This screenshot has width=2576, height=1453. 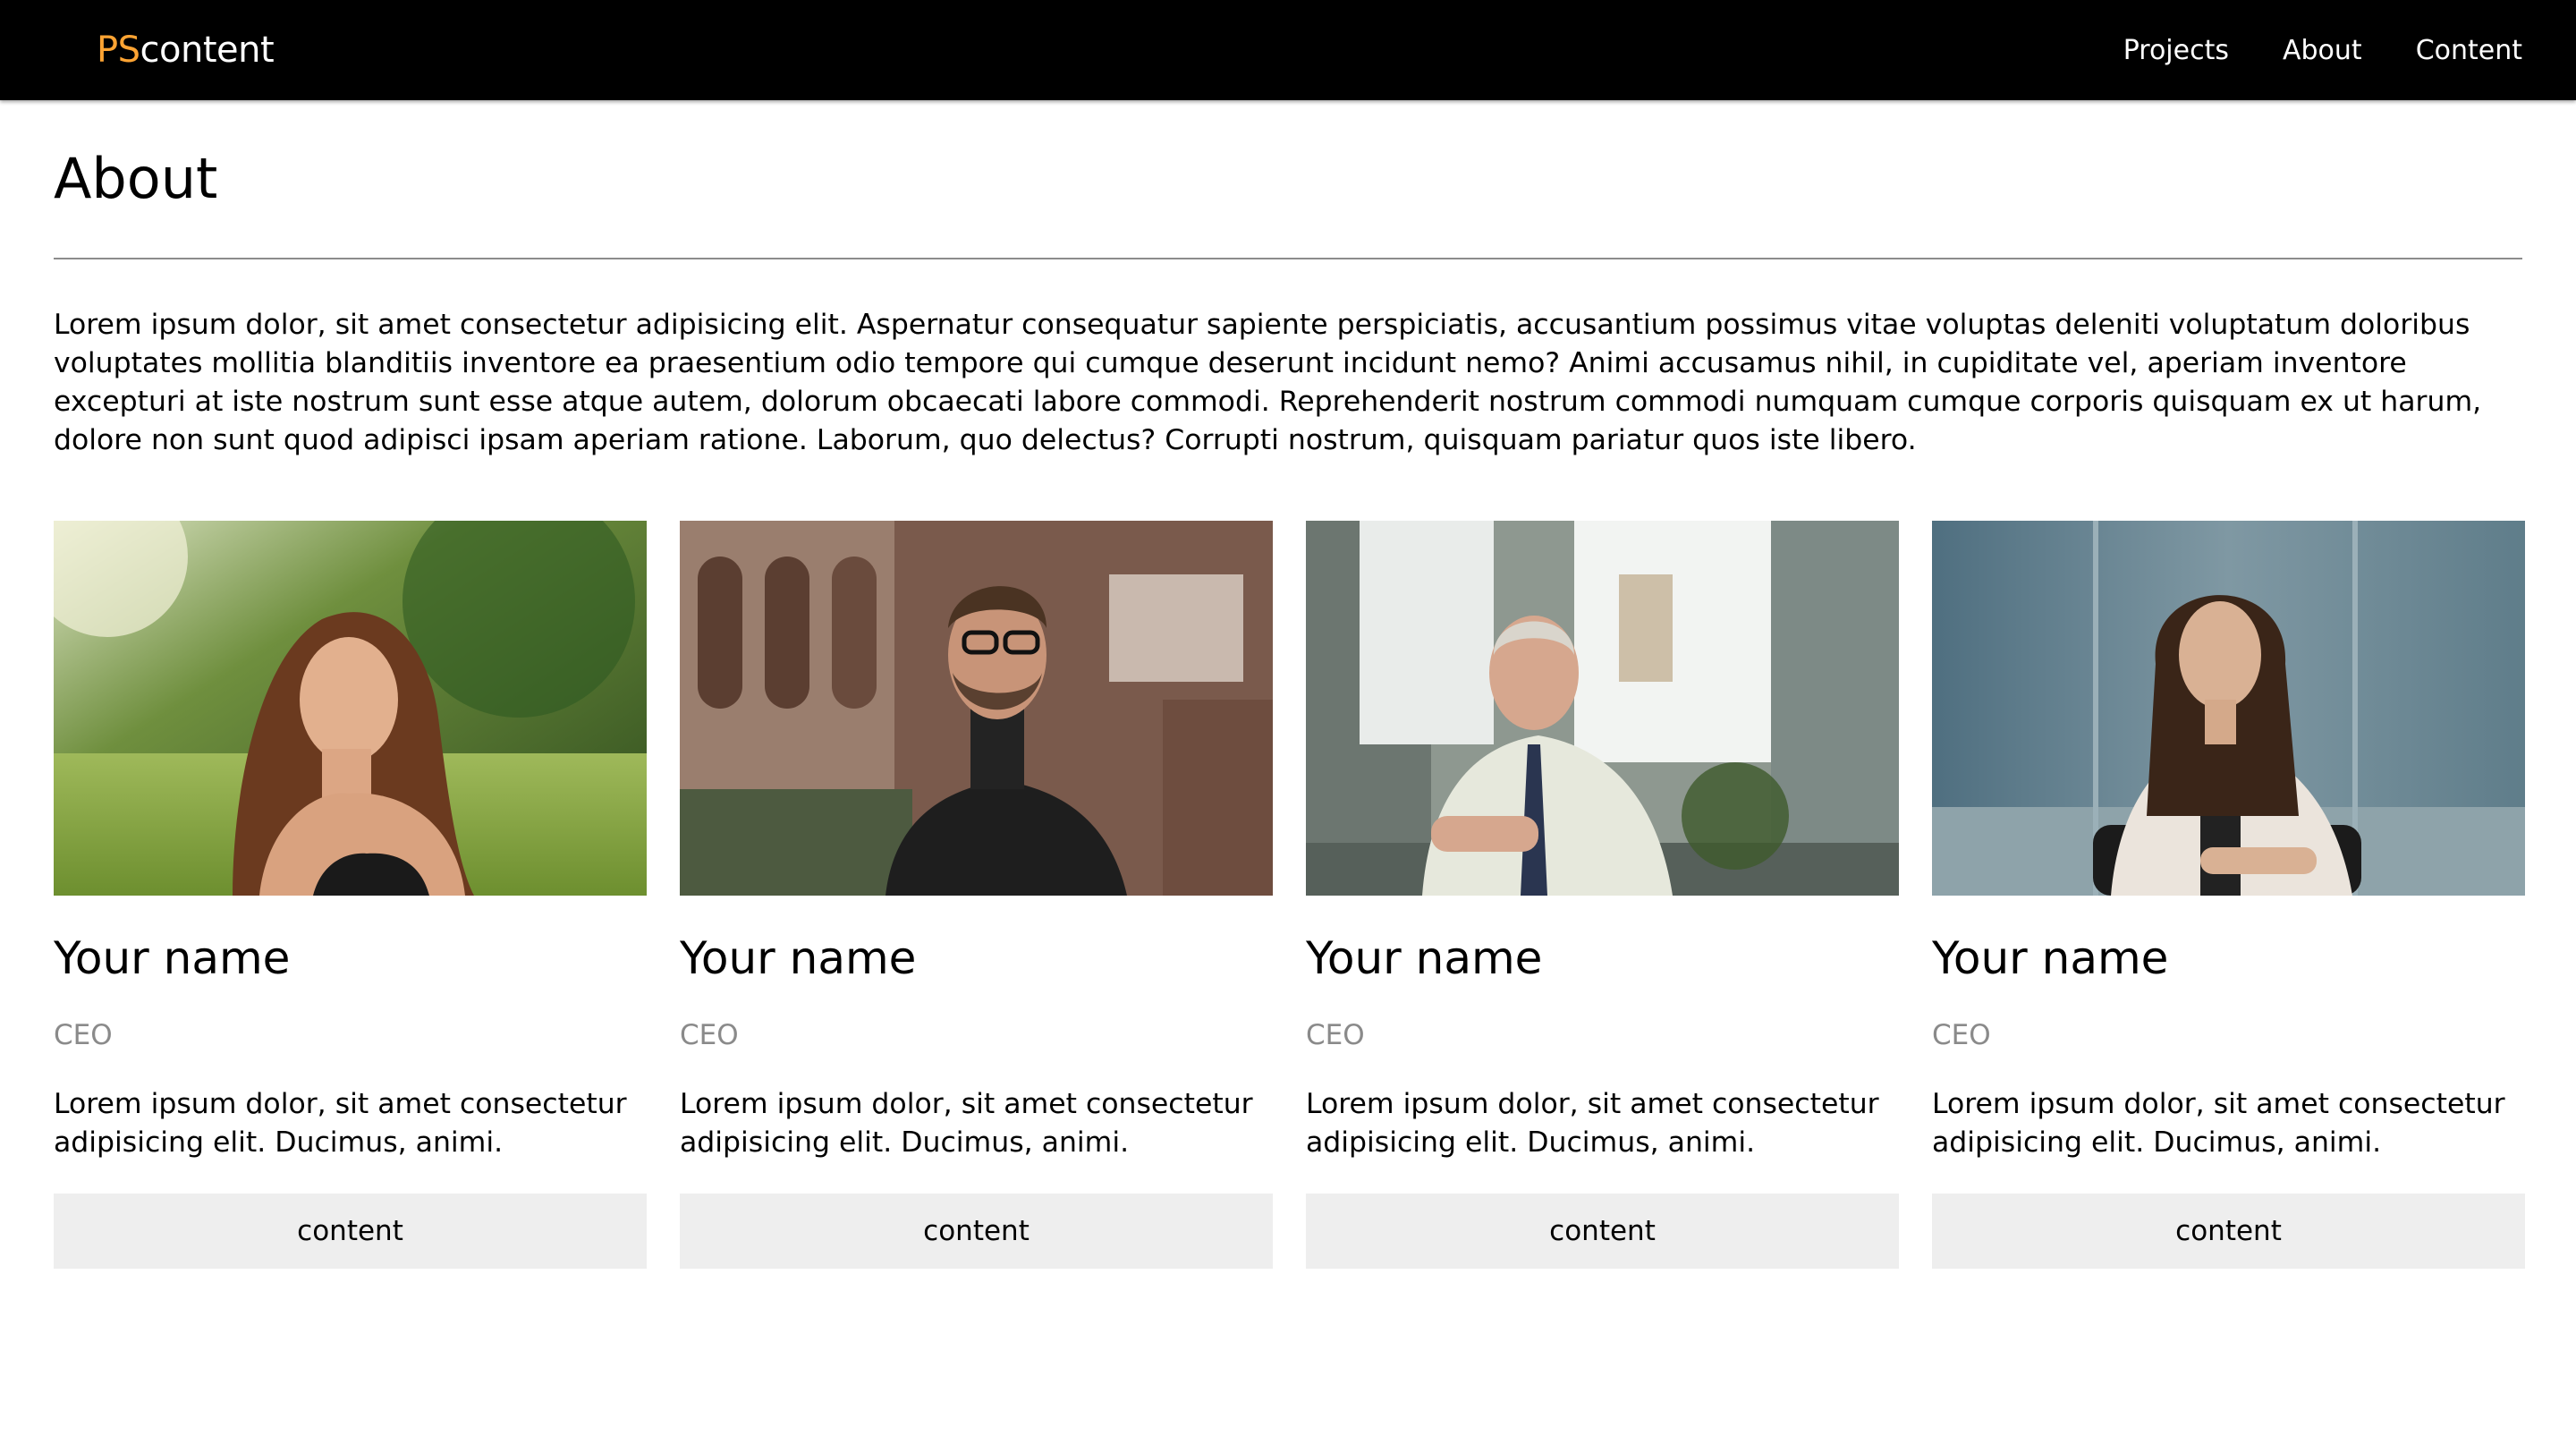 I want to click on brand-logo: PScontent, so click(x=186, y=50).